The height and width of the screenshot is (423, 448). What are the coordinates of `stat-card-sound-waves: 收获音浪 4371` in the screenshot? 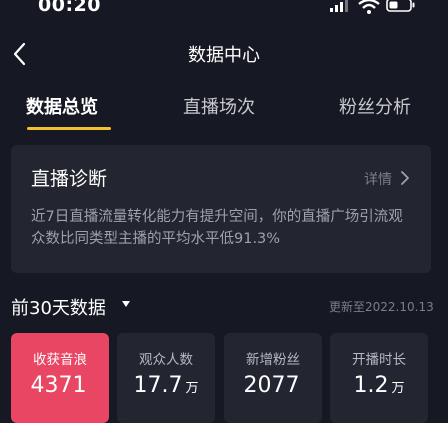 It's located at (60, 378).